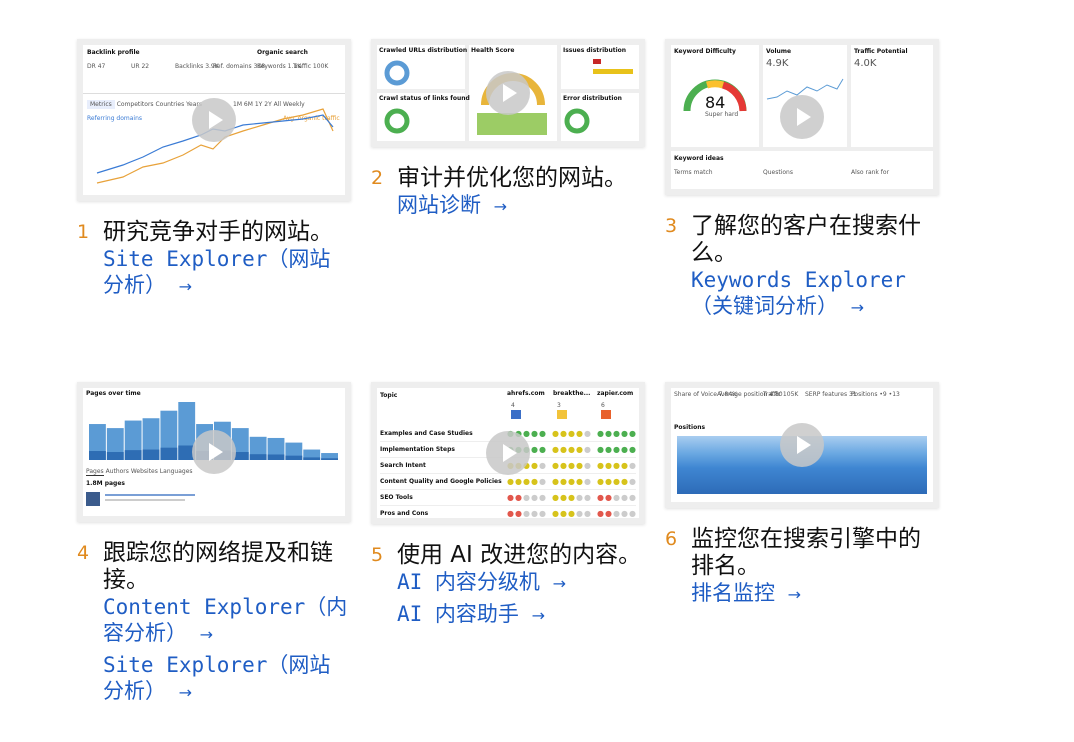  Describe the element at coordinates (806, 239) in the screenshot. I see `card-title: 了解您的客户在搜索什么。` at that location.